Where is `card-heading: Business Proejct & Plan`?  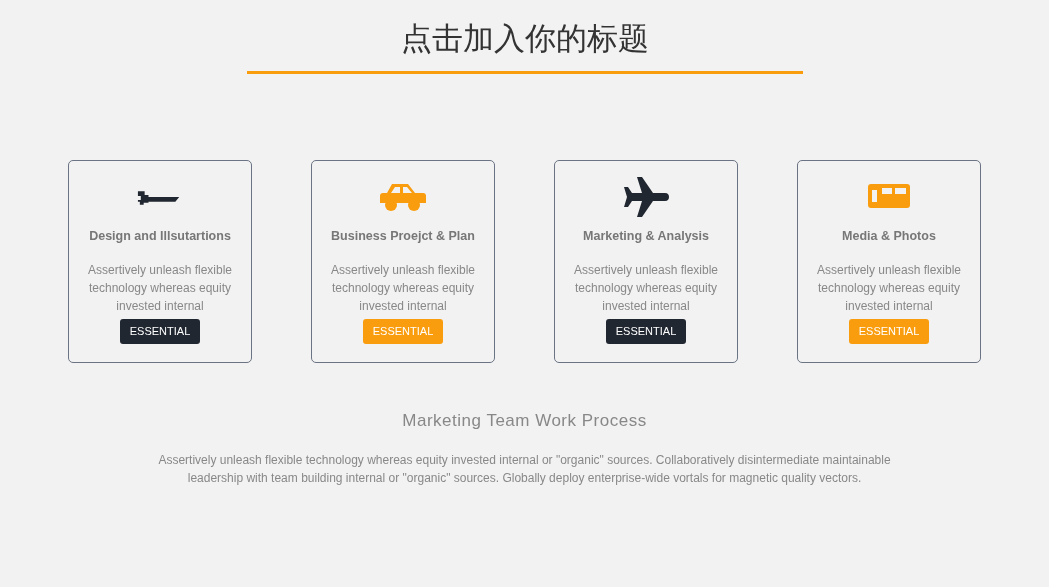 card-heading: Business Proejct & Plan is located at coordinates (403, 237).